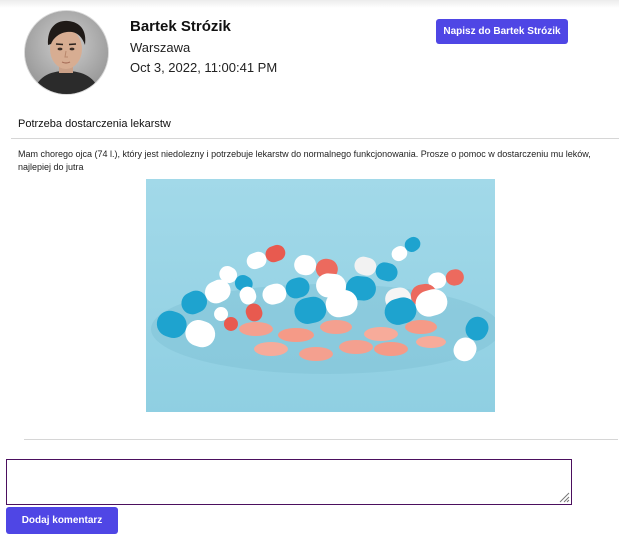  I want to click on author-city: Warszawa, so click(160, 47).